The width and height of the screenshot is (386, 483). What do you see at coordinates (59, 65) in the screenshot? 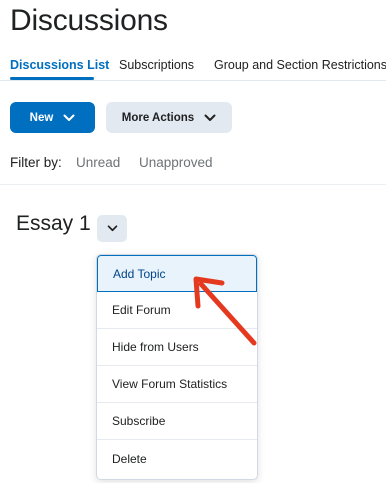
I see `tab-discussions-list: Discussions List` at bounding box center [59, 65].